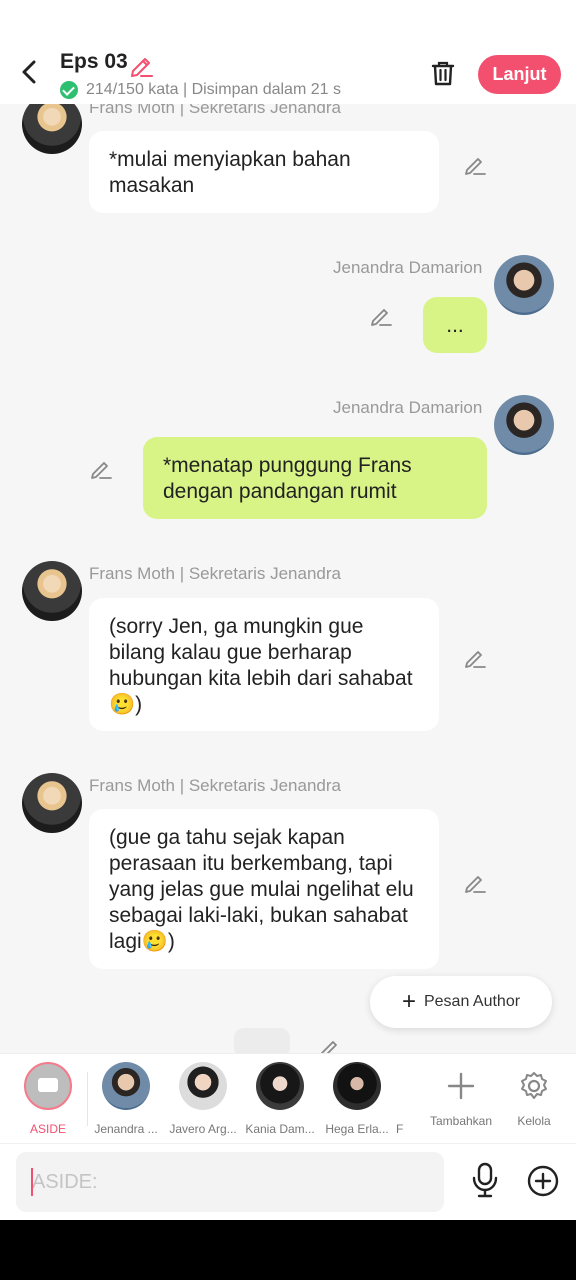 The width and height of the screenshot is (576, 1280). Describe the element at coordinates (461, 1086) in the screenshot. I see `plus-icon` at that location.